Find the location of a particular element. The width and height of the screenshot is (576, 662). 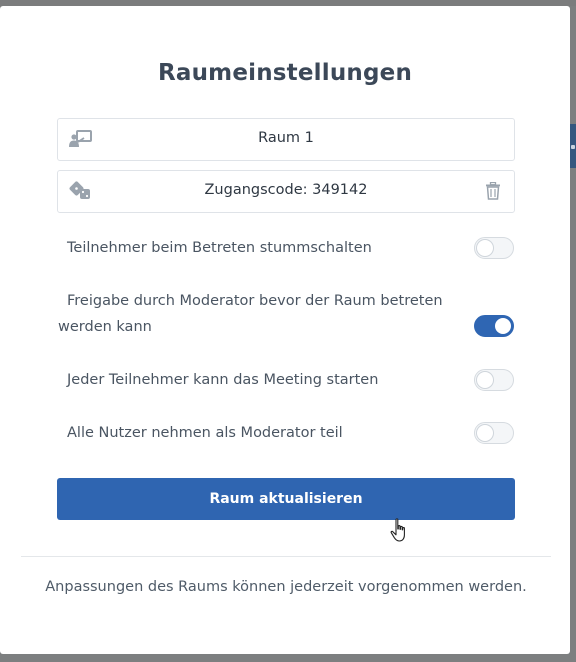

footer-divider is located at coordinates (286, 556).